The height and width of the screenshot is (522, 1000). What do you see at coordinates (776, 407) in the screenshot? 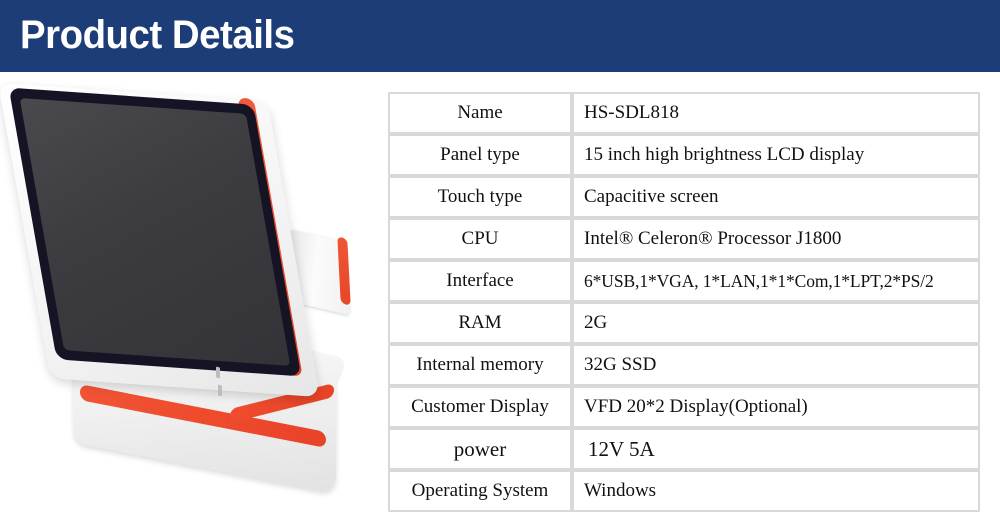
I see `spec-value: VFD 20*2 Display(Optional)` at bounding box center [776, 407].